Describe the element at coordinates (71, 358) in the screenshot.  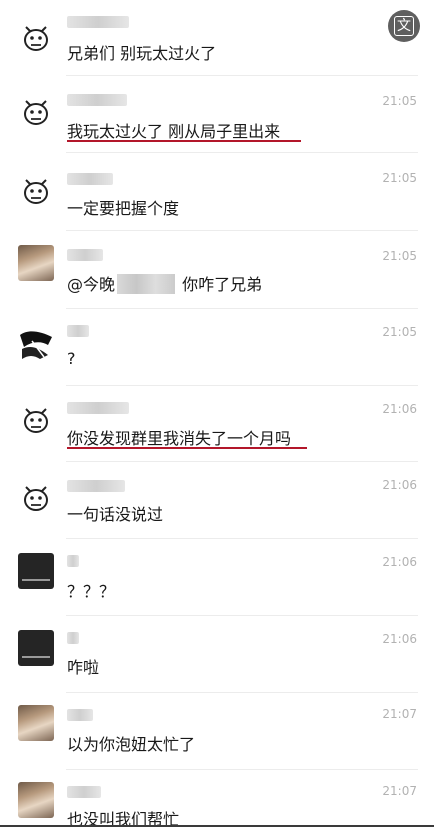
I see `message-text: ?` at that location.